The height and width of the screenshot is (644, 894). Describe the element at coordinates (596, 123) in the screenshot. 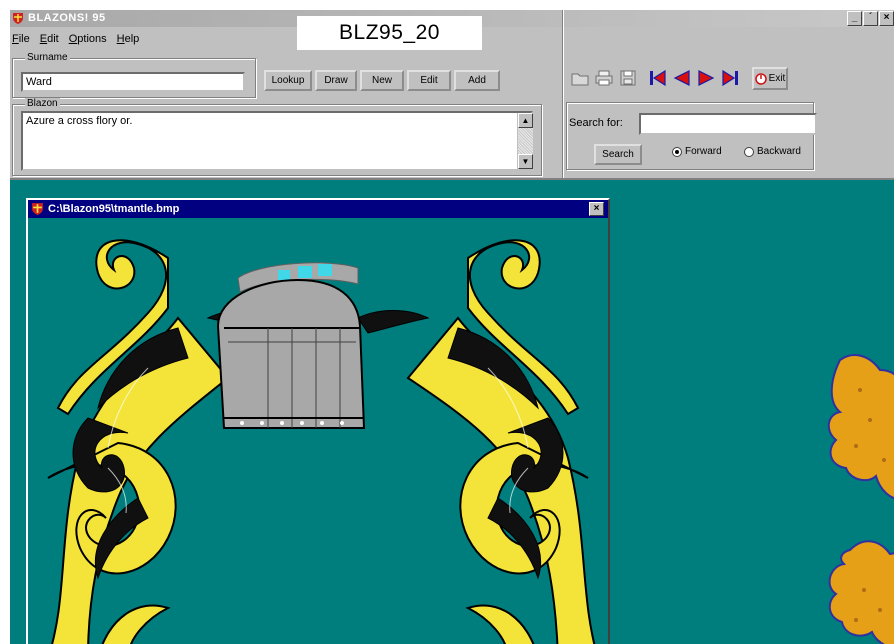

I see `search-label: Search for:` at that location.